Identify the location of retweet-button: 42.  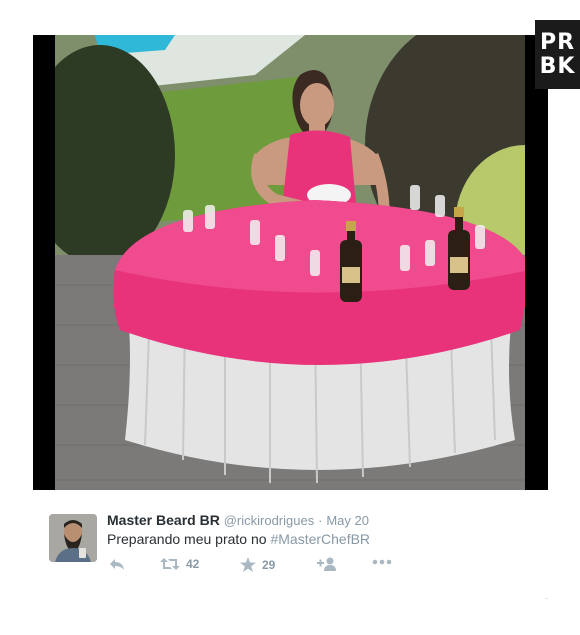
(179, 564).